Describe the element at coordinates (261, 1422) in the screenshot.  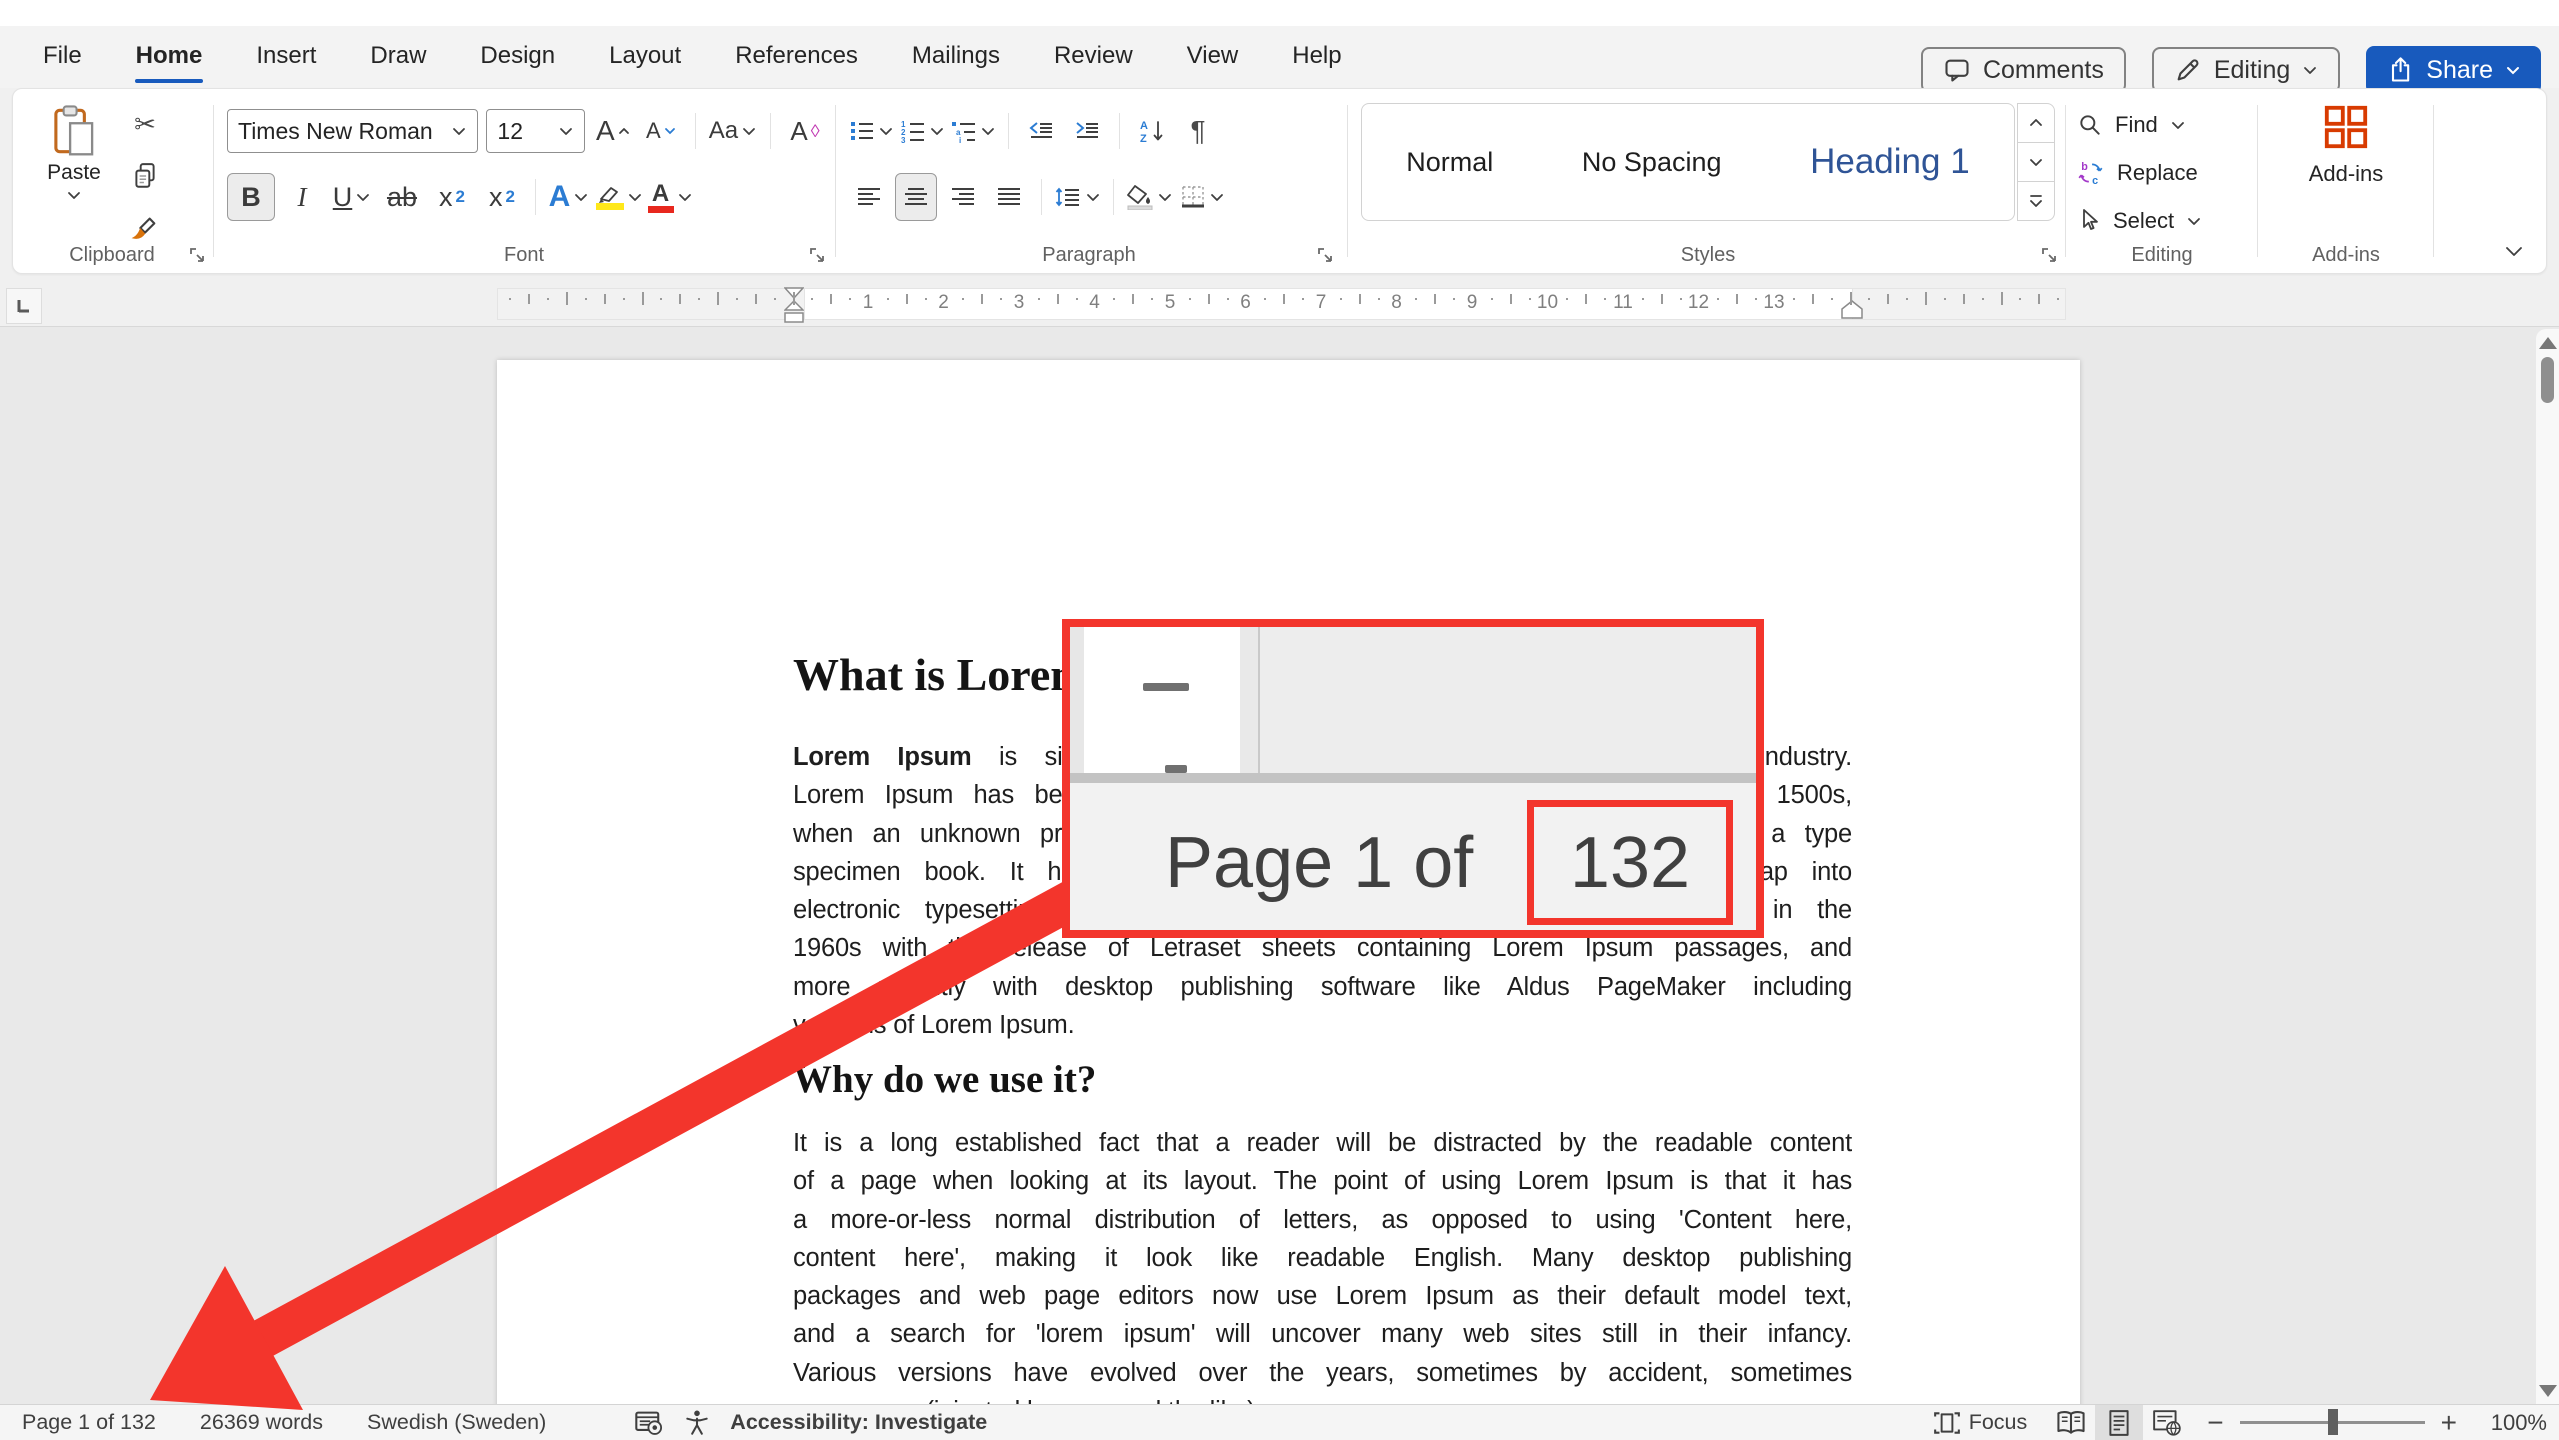
I see `status-word-count: 26369 words` at that location.